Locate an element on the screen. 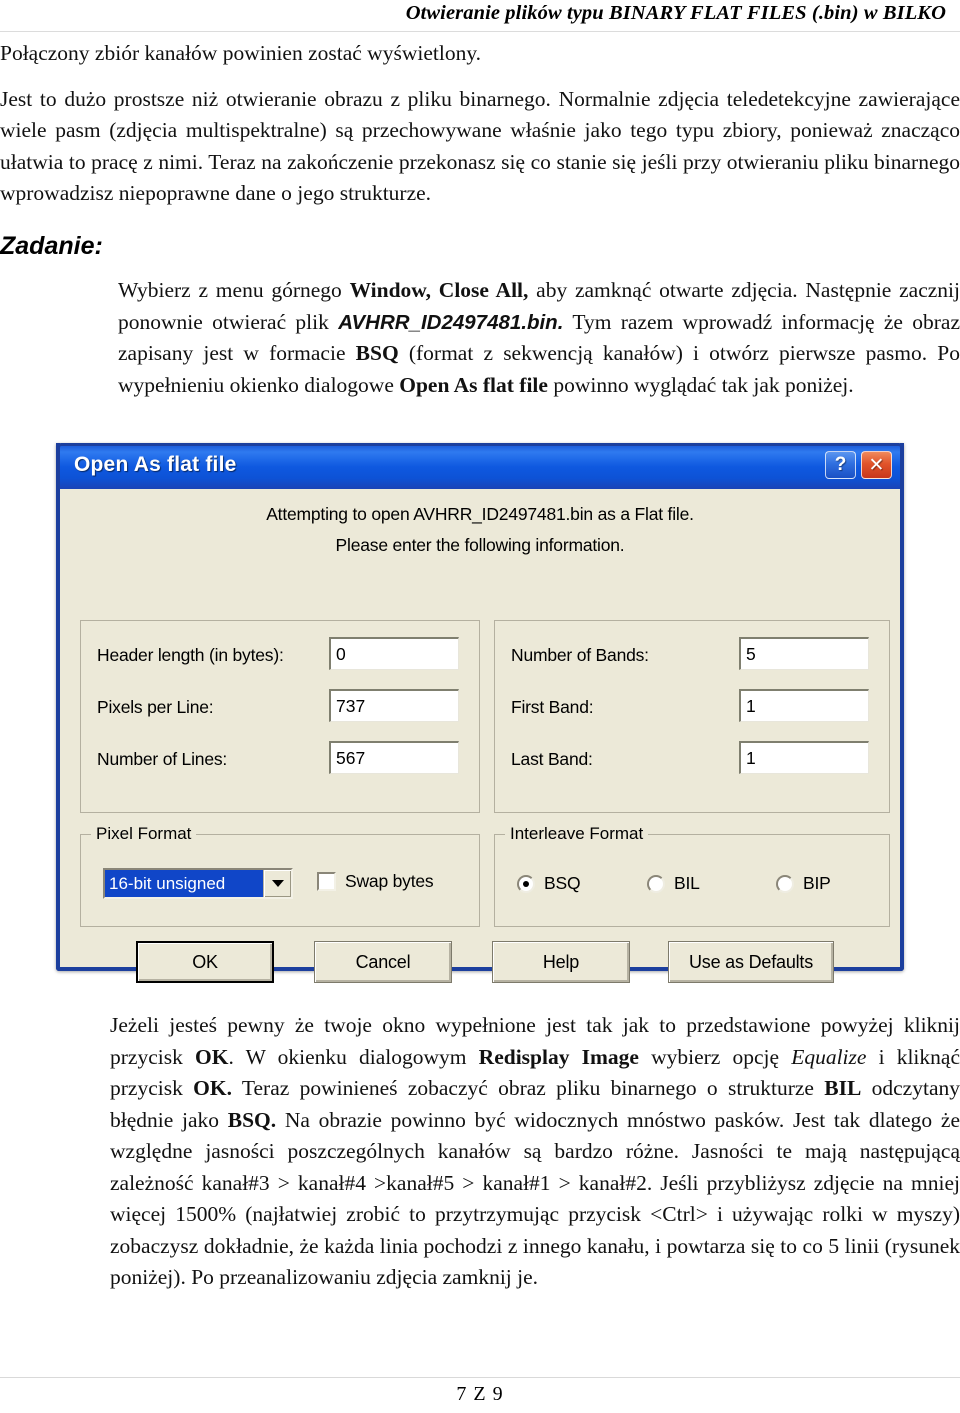 This screenshot has height=1413, width=960. dialog-titlebar: Open As flat file ? ✕ is located at coordinates (480, 466).